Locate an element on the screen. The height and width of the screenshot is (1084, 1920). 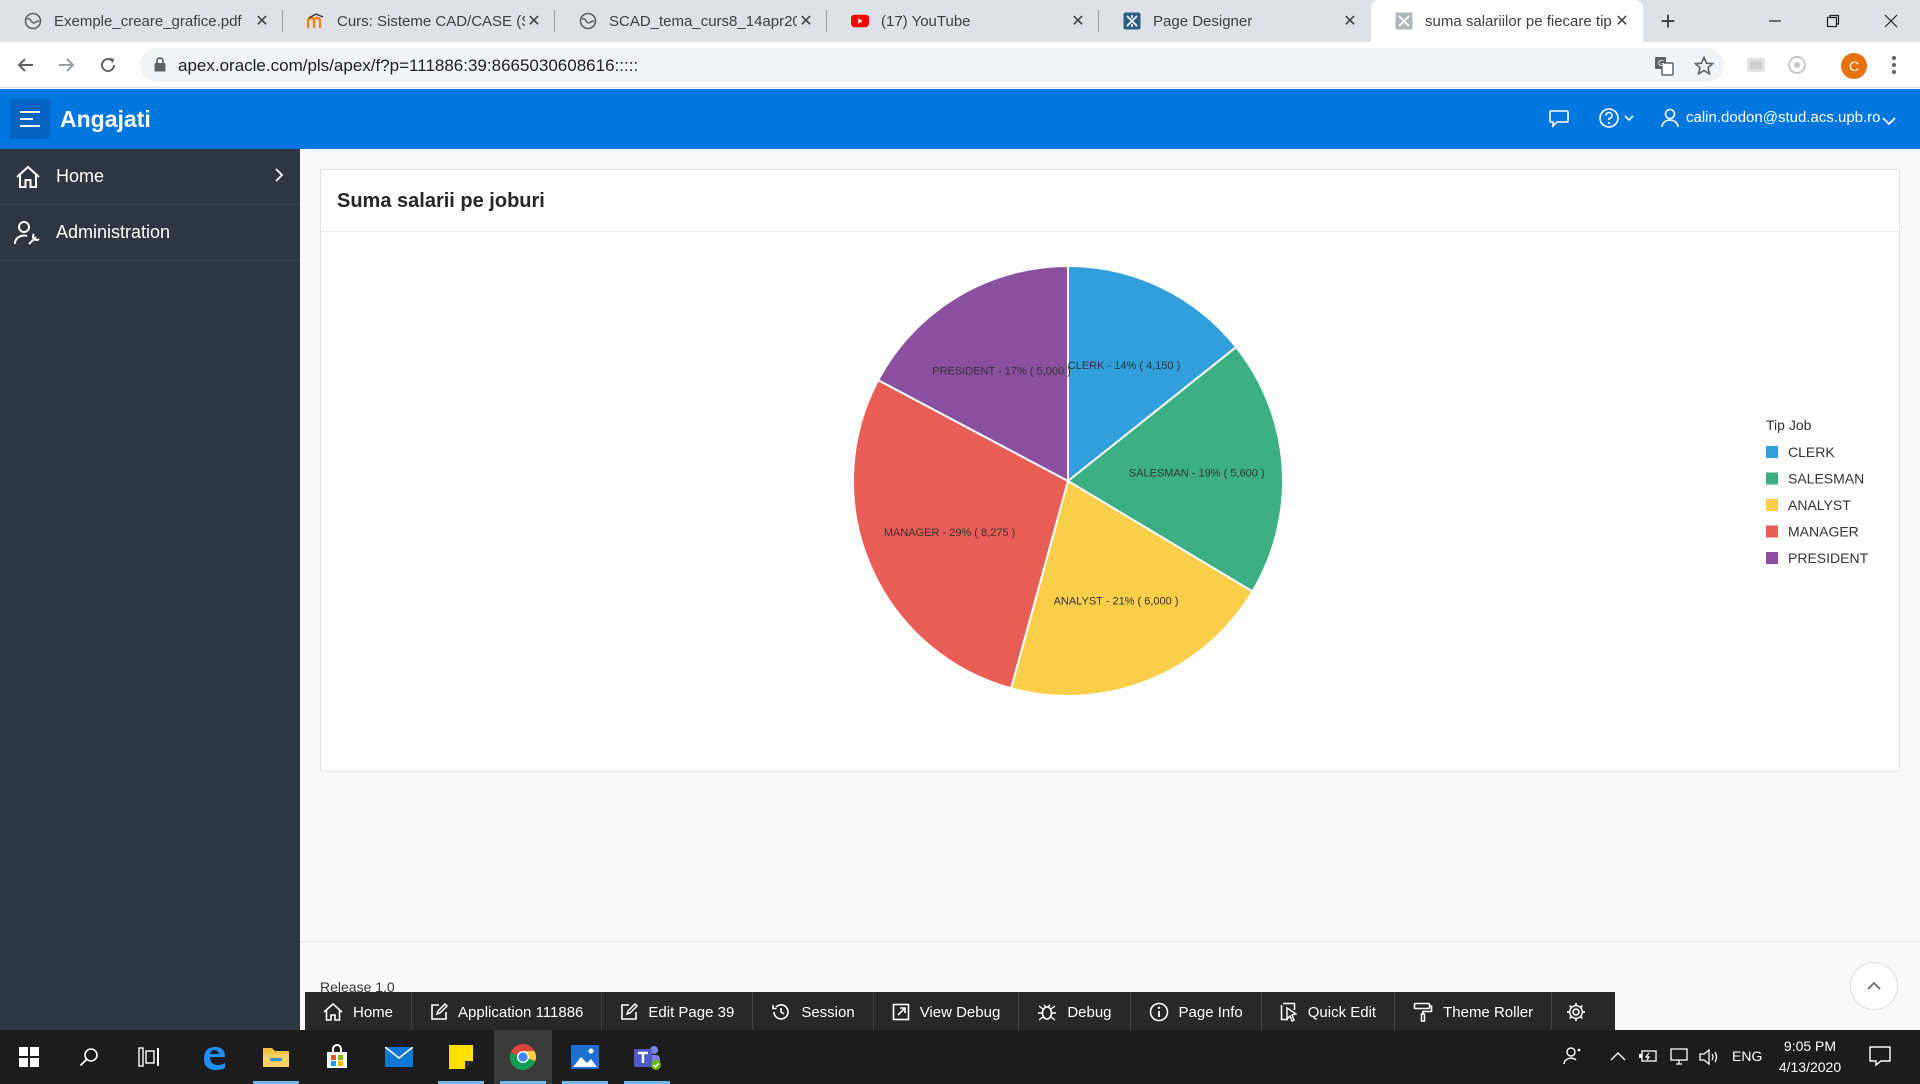
footer-divider is located at coordinates (1110, 941).